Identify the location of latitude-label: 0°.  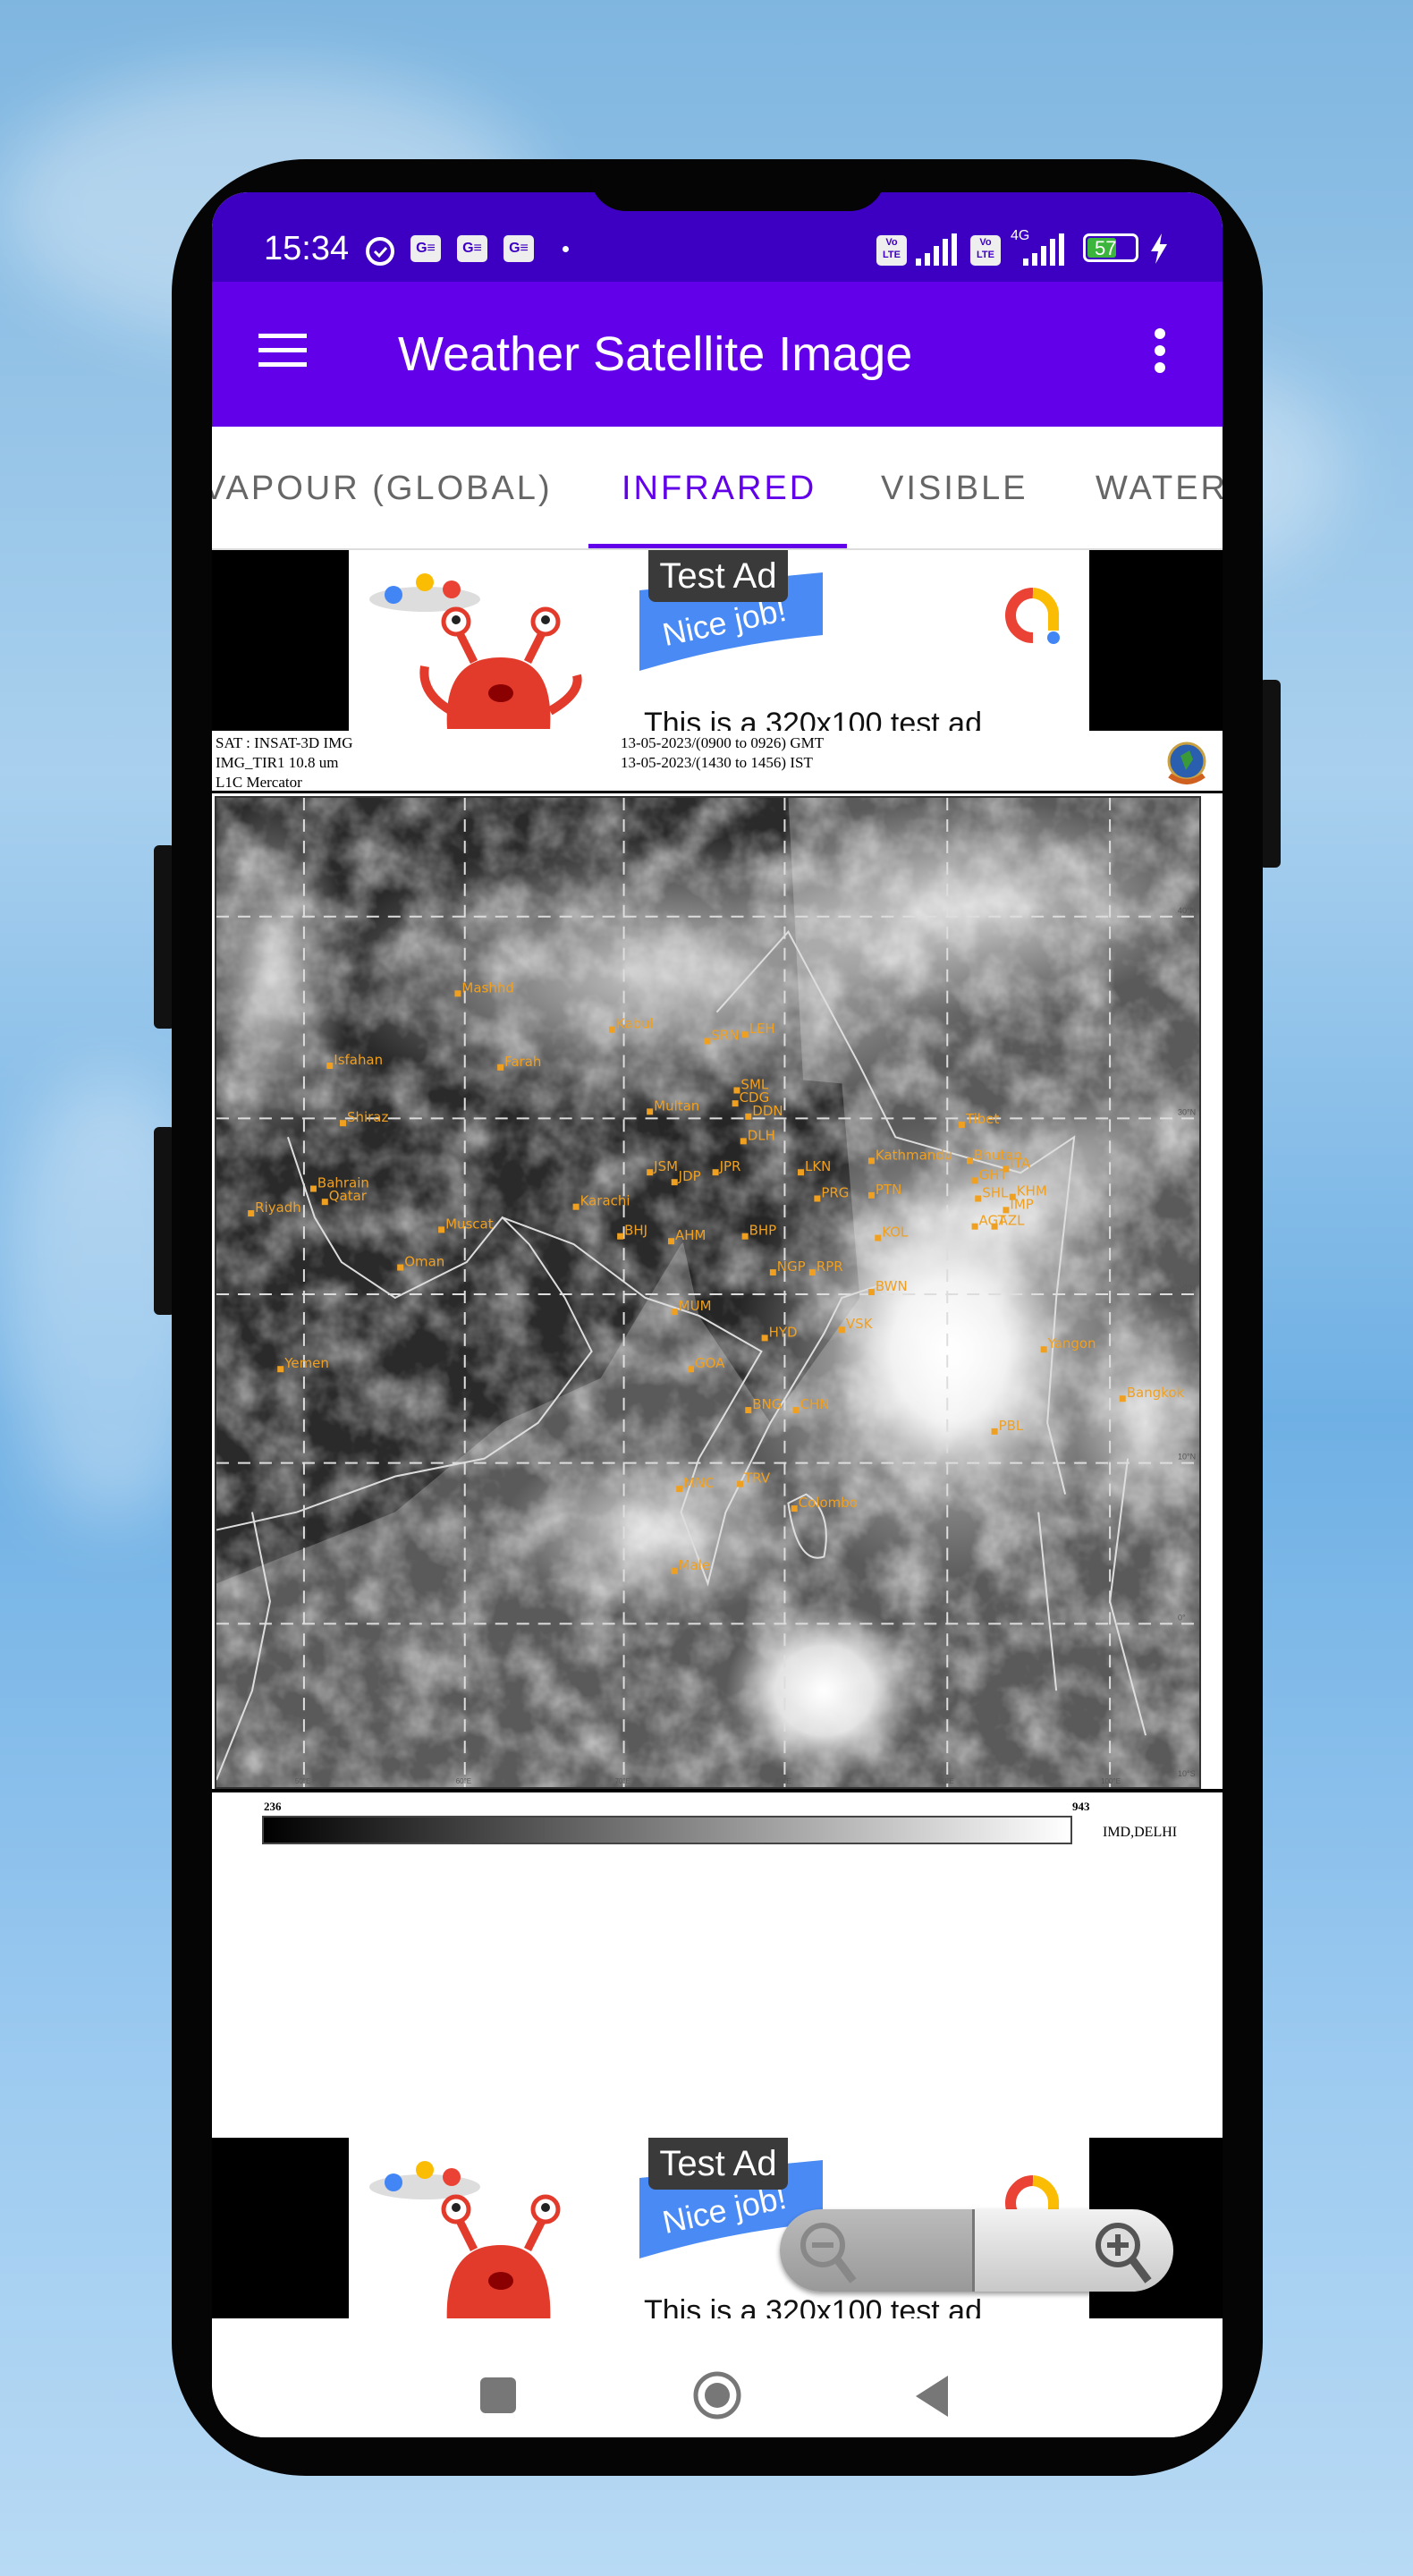
(1182, 1617).